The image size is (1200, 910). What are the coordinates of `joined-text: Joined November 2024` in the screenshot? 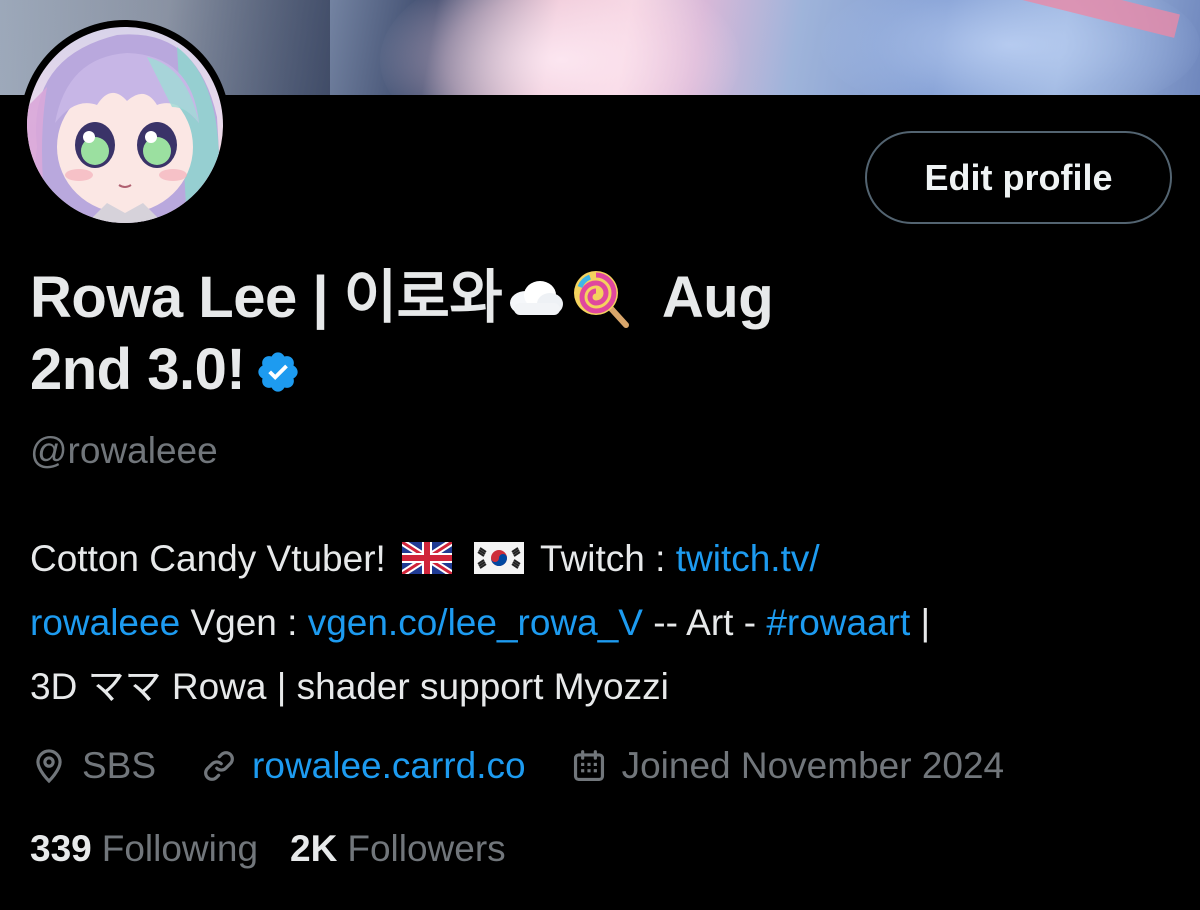 It's located at (813, 765).